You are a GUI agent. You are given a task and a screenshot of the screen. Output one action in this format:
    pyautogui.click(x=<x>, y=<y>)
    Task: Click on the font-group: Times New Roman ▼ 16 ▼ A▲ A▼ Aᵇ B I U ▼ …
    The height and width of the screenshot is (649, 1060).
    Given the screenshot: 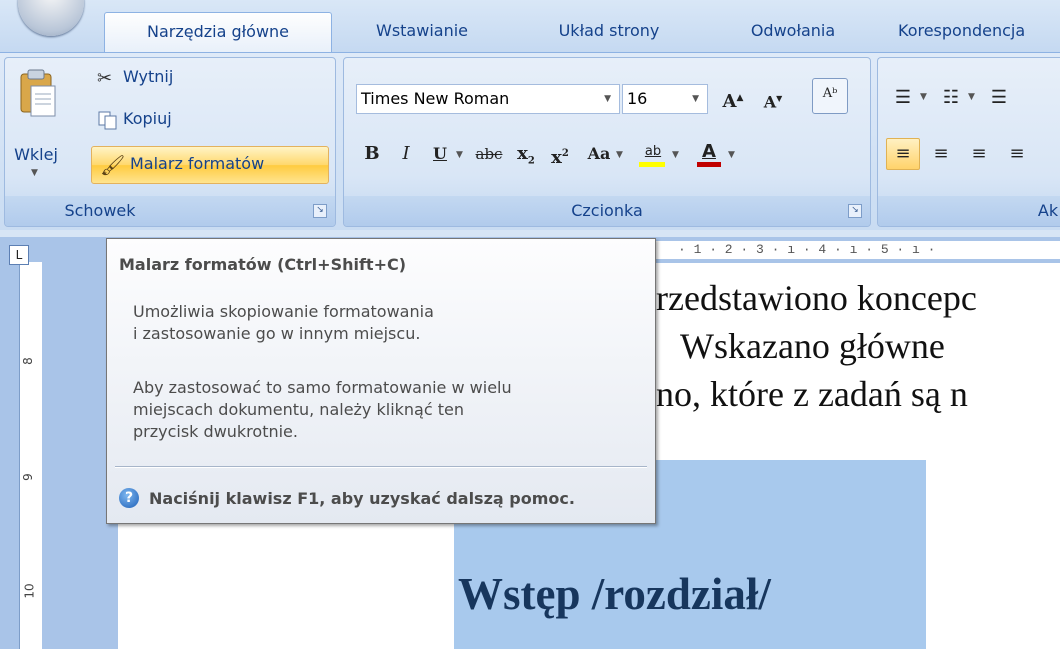 What is the action you would take?
    pyautogui.click(x=607, y=142)
    